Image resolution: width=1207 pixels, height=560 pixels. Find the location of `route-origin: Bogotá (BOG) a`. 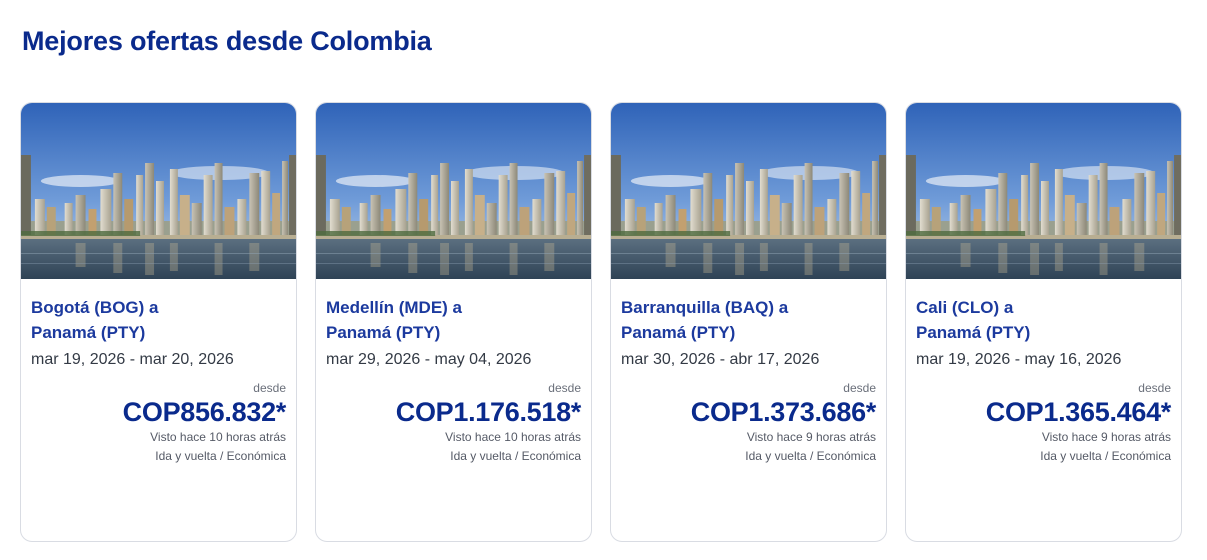

route-origin: Bogotá (BOG) a is located at coordinates (95, 307).